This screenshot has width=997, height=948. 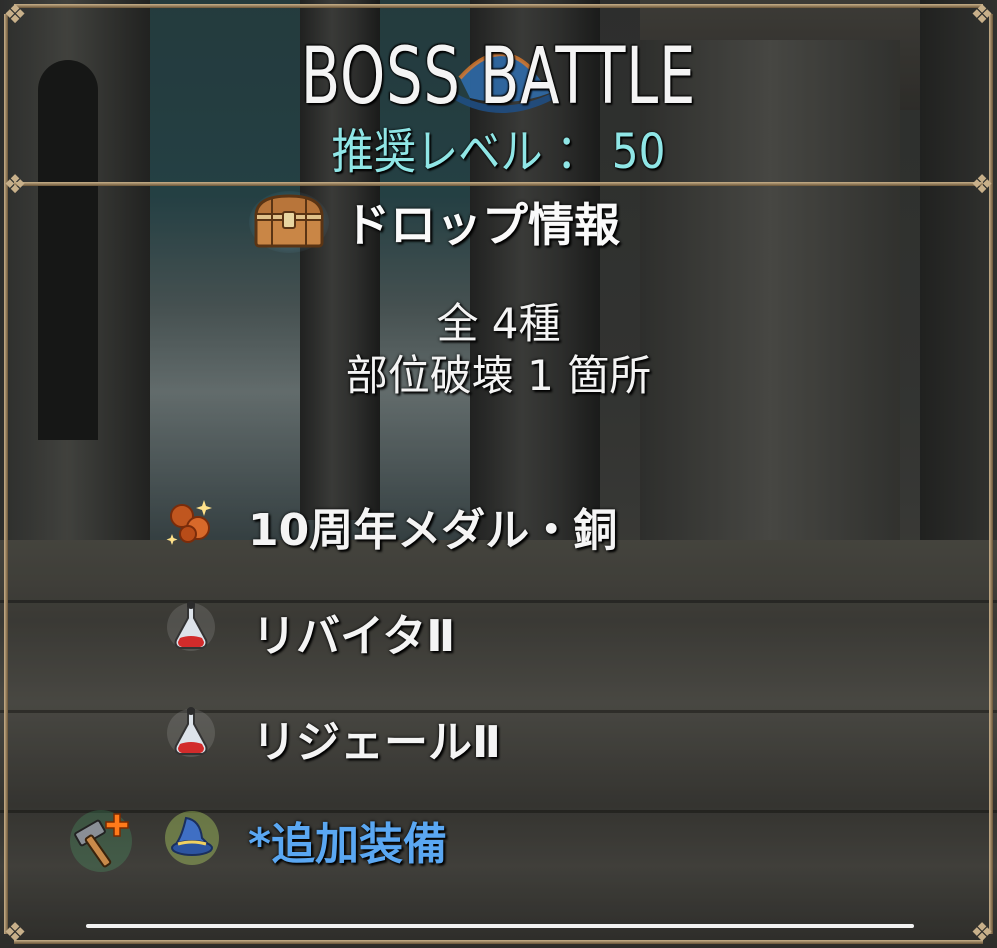 What do you see at coordinates (482, 225) in the screenshot?
I see `drop-info-title: ドロップ情報` at bounding box center [482, 225].